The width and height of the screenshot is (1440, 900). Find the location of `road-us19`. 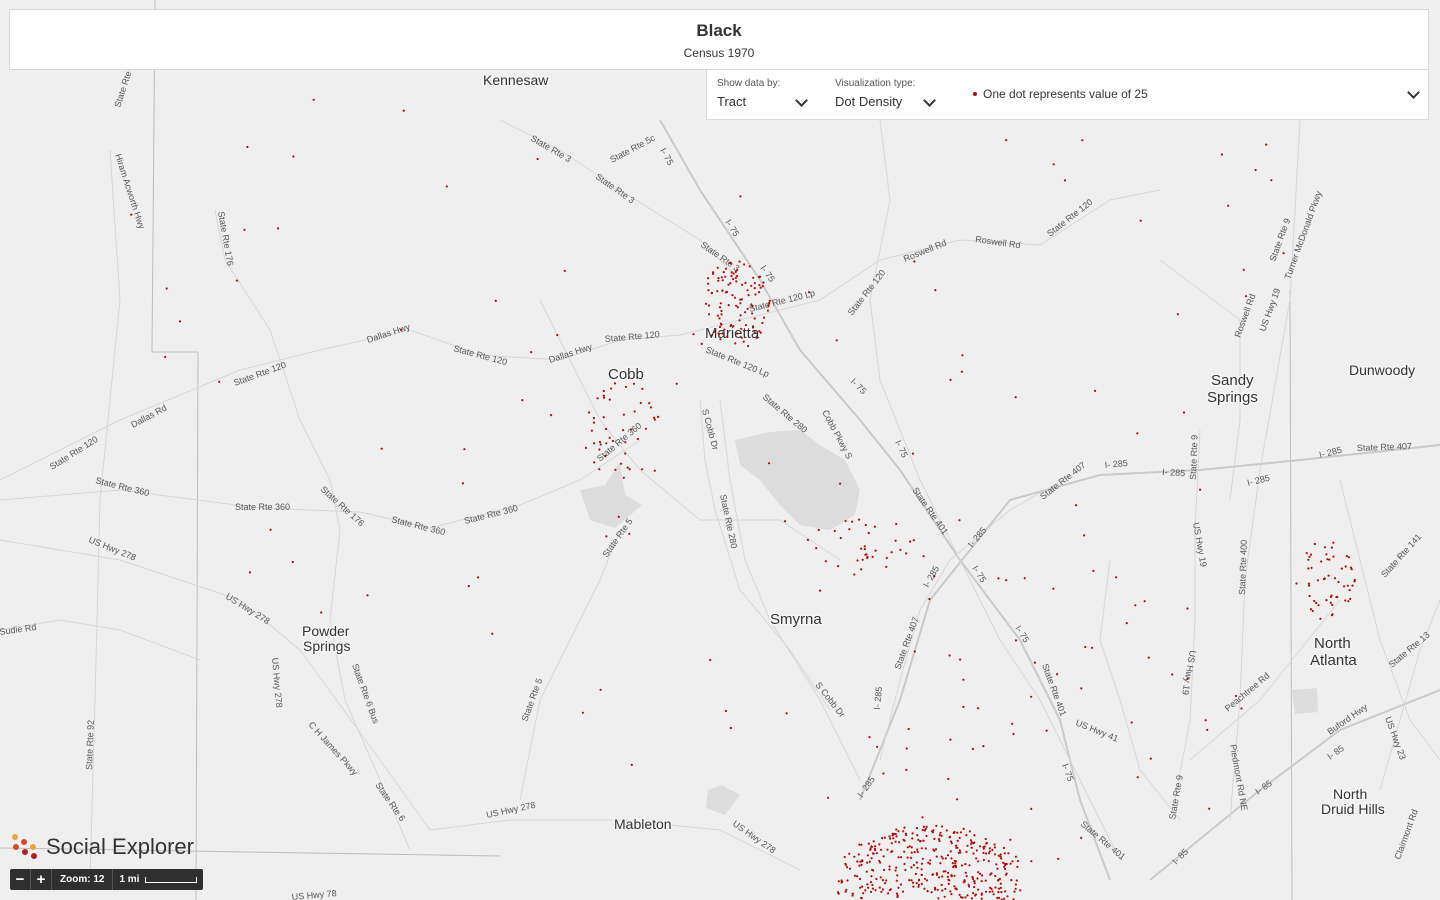

road-us19 is located at coordinates (1187, 615).